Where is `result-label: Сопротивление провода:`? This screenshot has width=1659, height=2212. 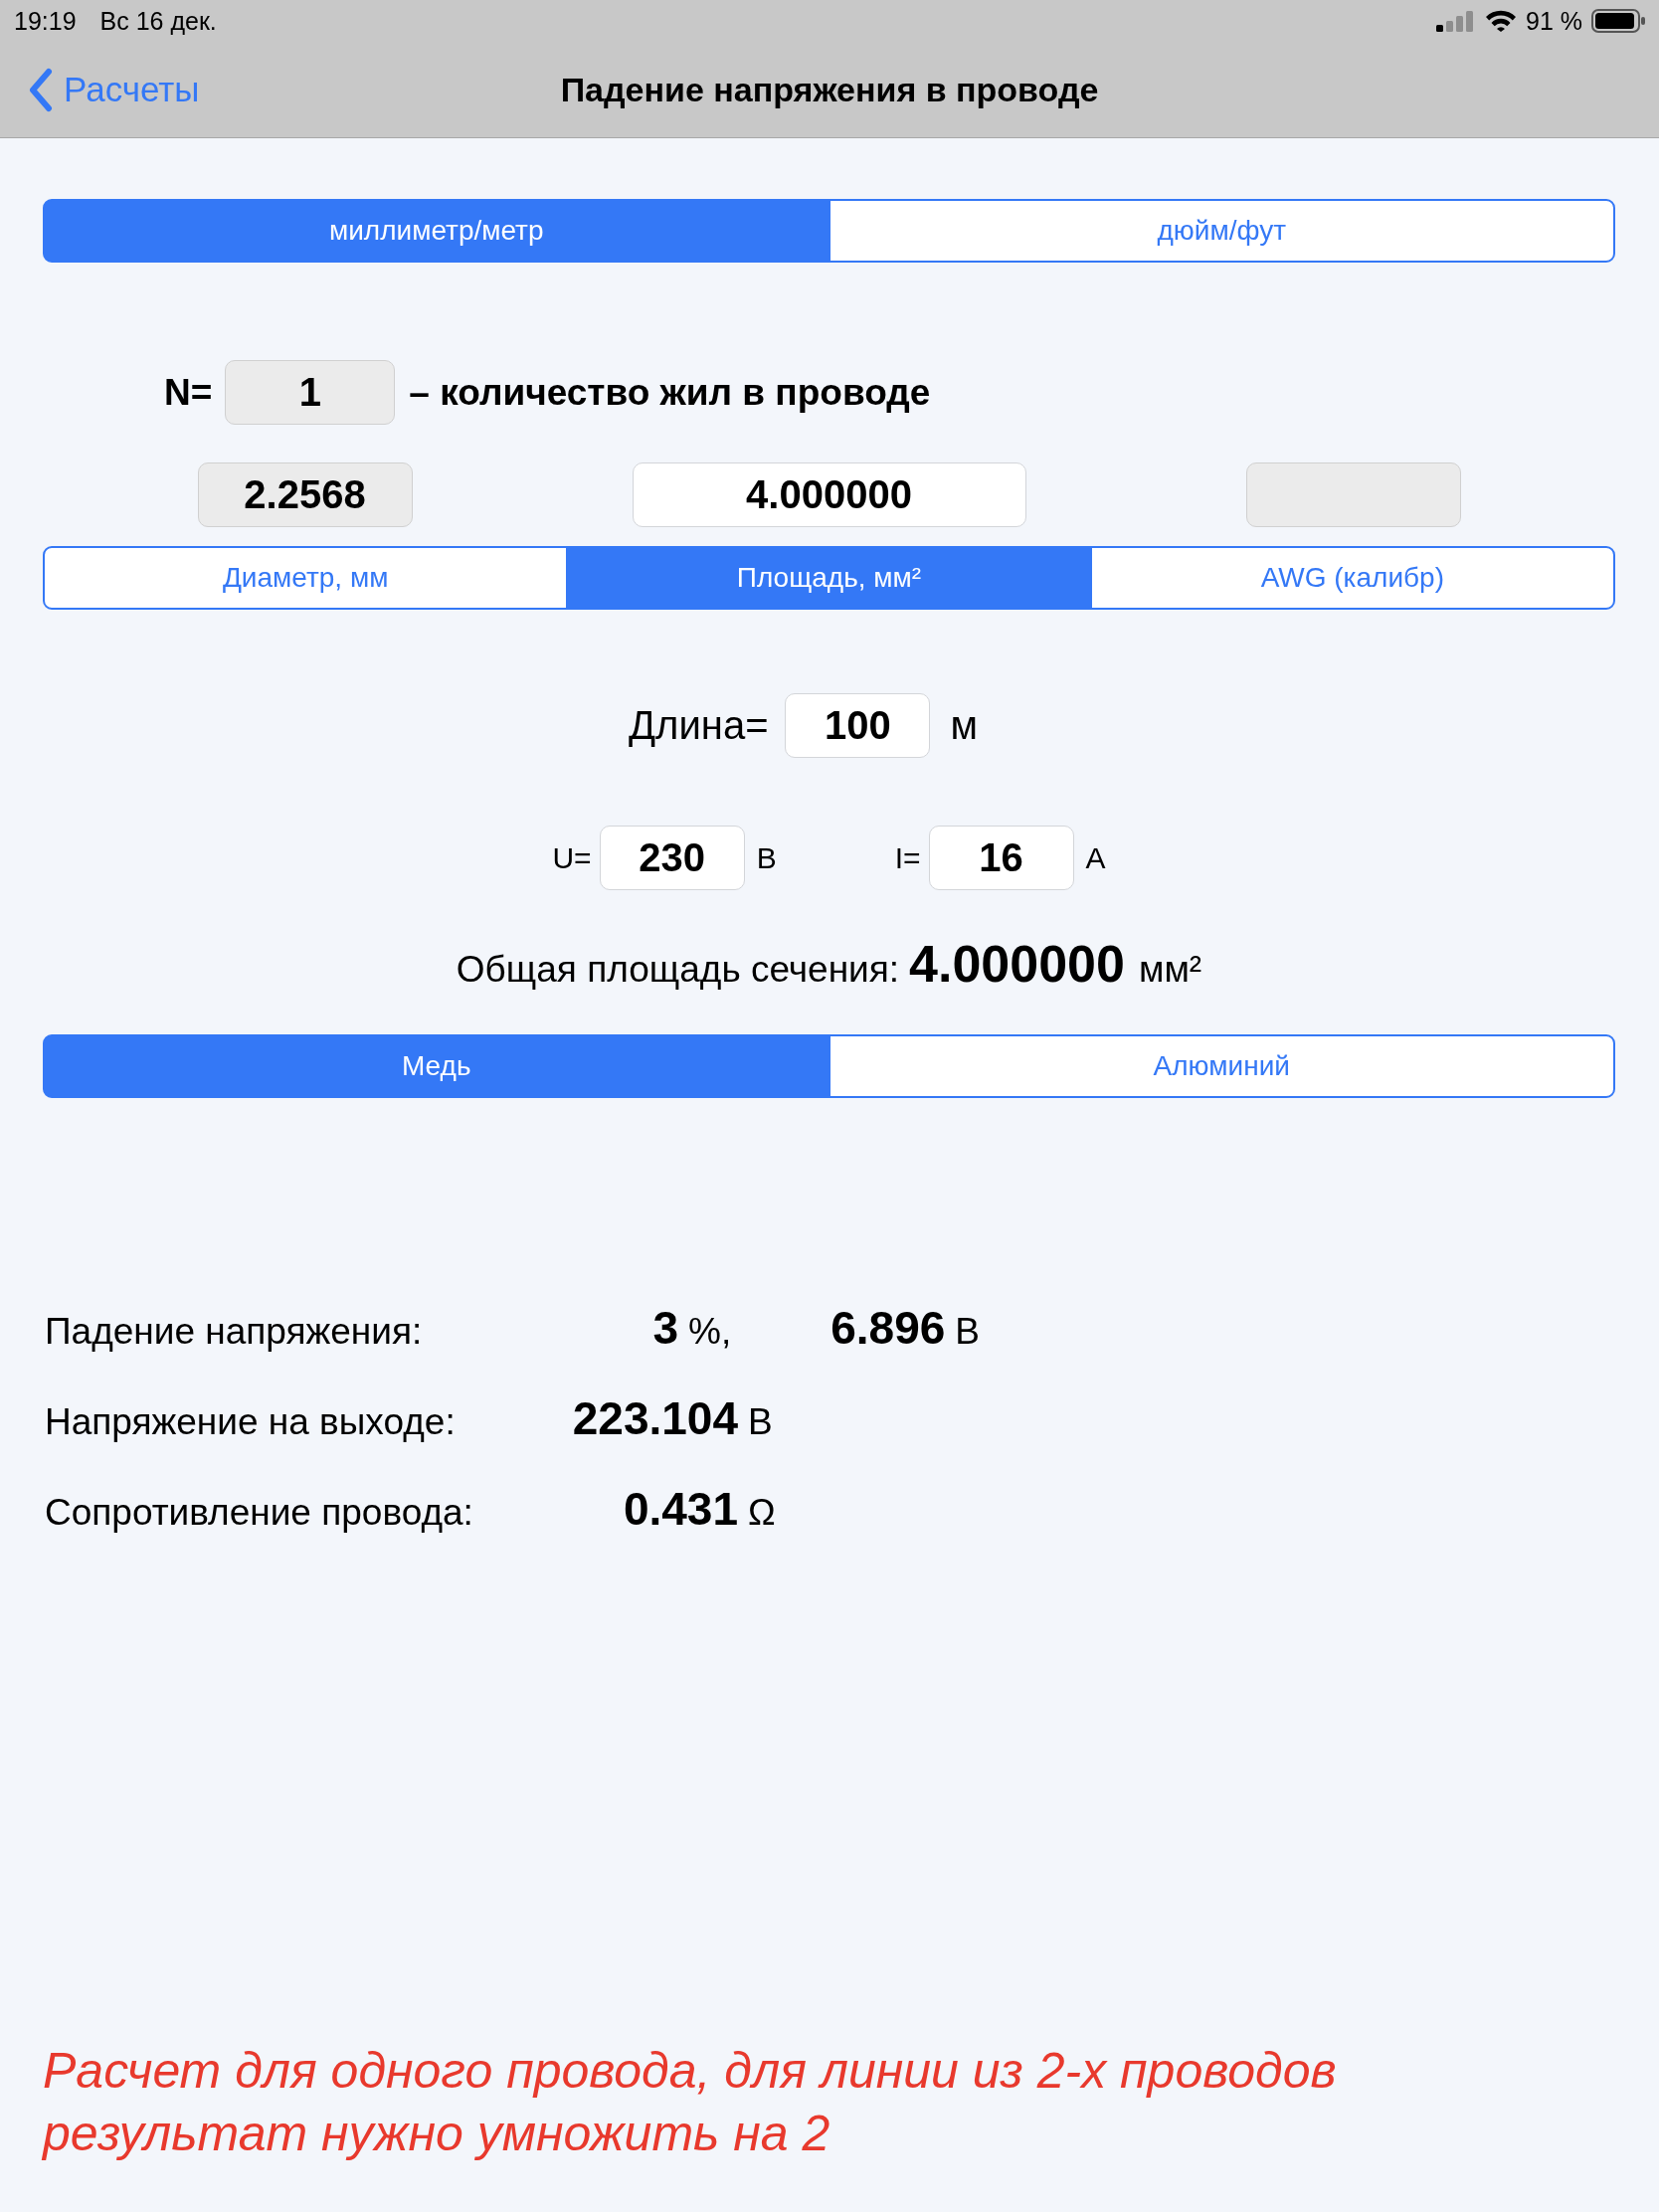 result-label: Сопротивление провода: is located at coordinates (259, 1512).